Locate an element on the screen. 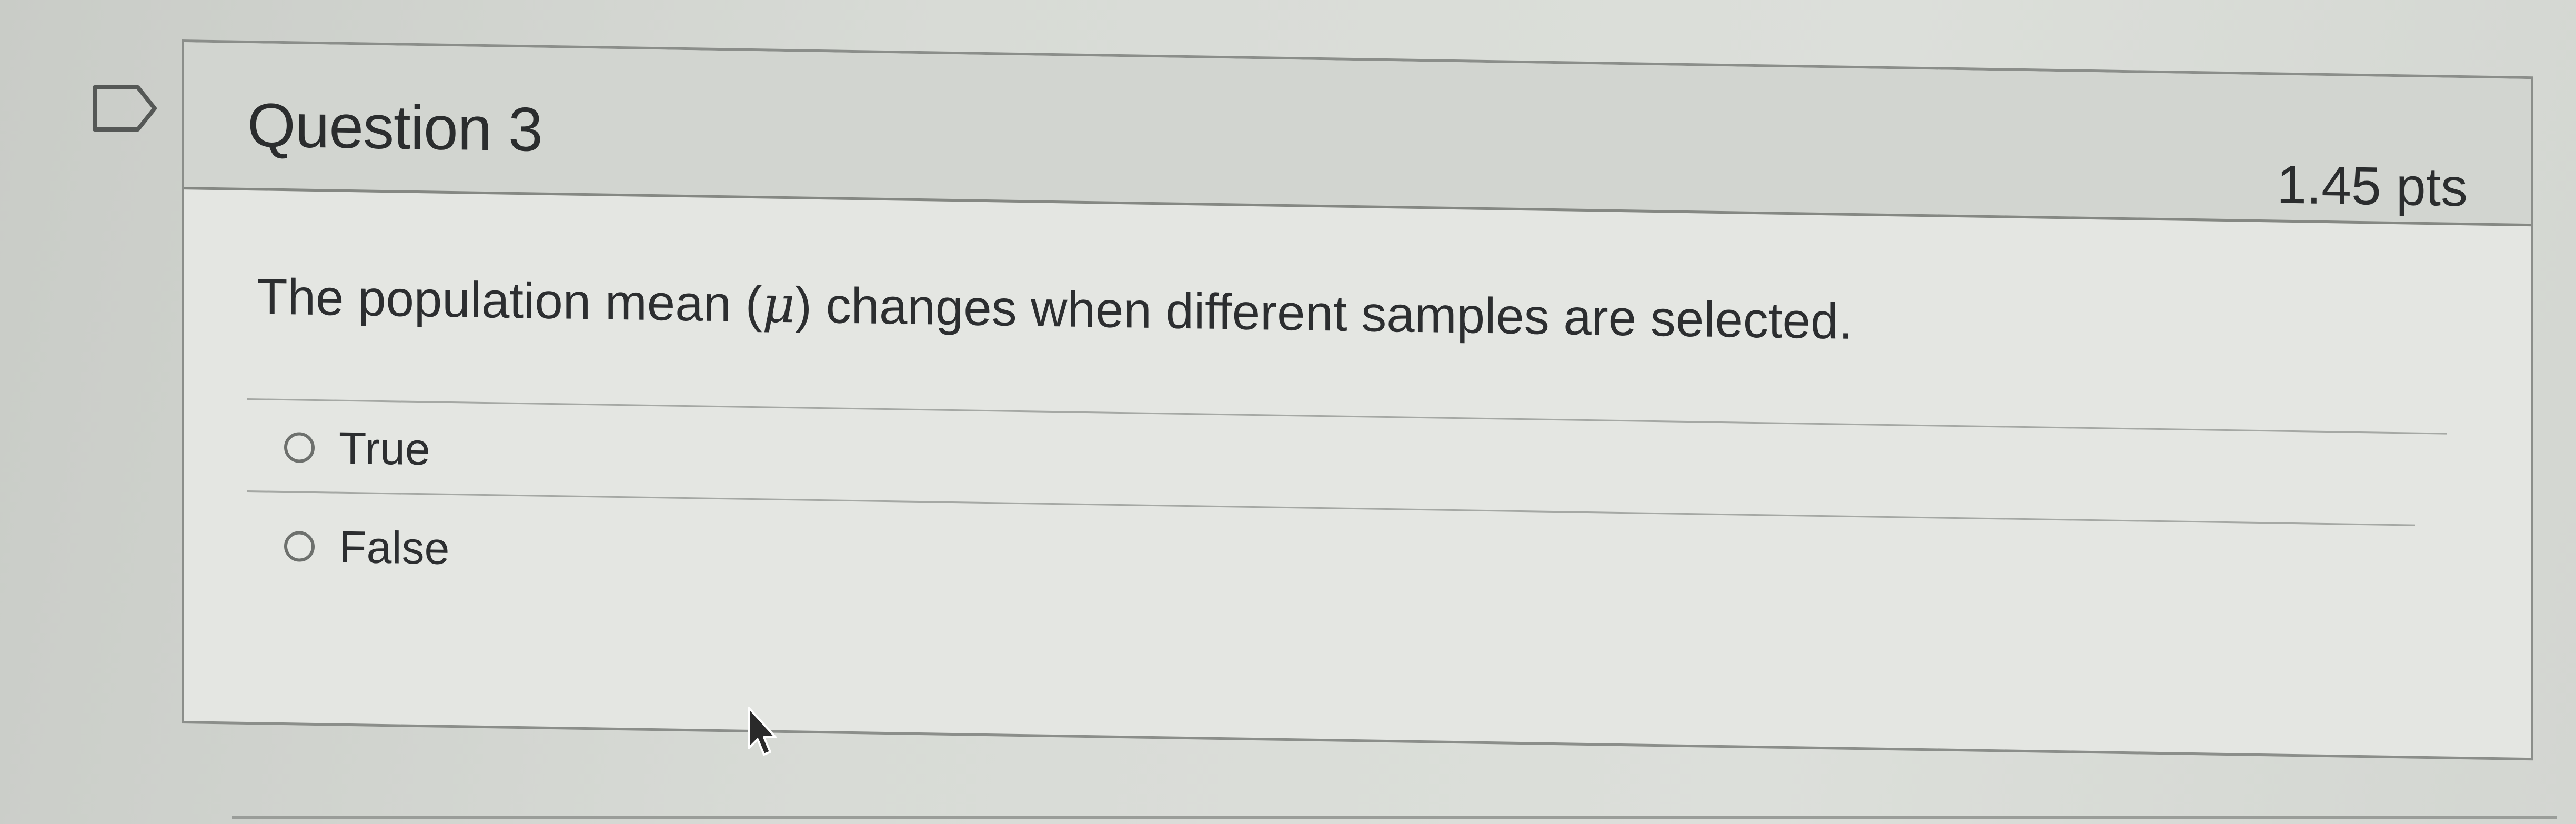 The image size is (2576, 824). flag-icon is located at coordinates (125, 108).